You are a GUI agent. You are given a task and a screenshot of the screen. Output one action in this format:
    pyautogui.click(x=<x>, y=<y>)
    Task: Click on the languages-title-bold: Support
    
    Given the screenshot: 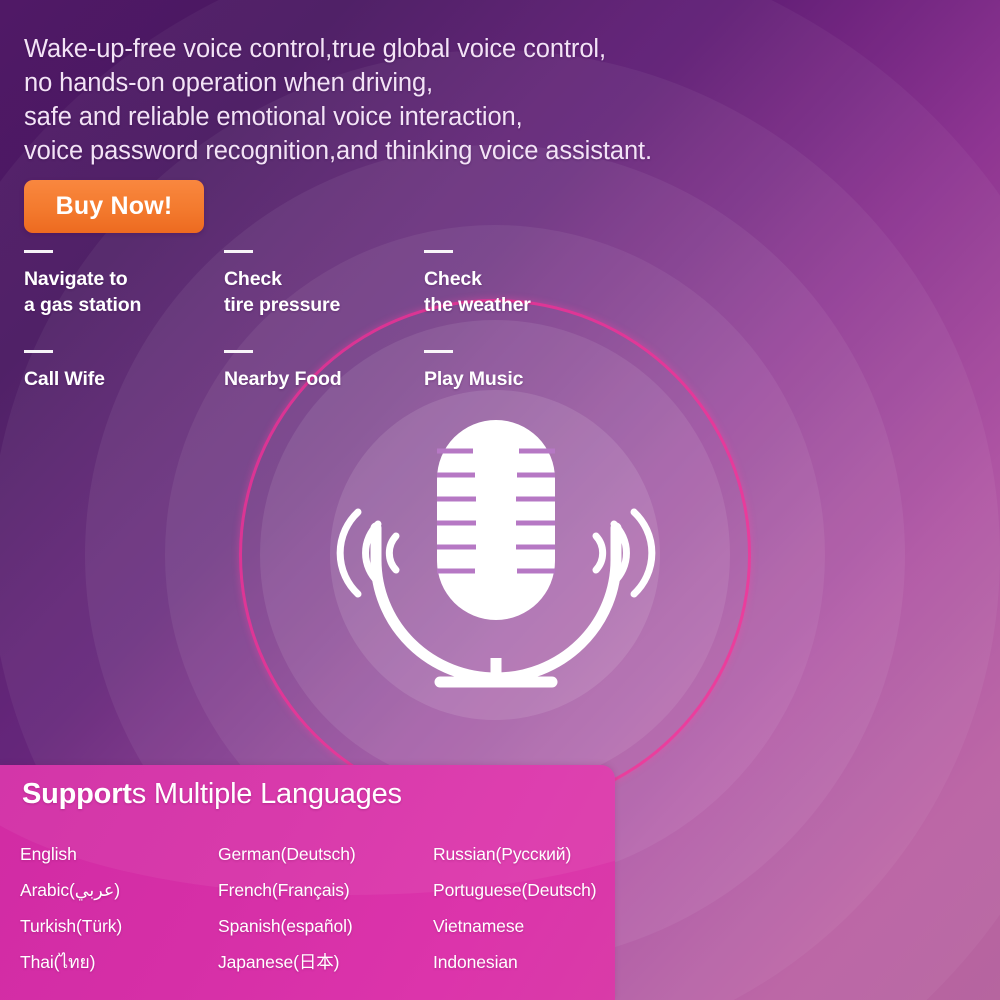 What is the action you would take?
    pyautogui.click(x=77, y=794)
    